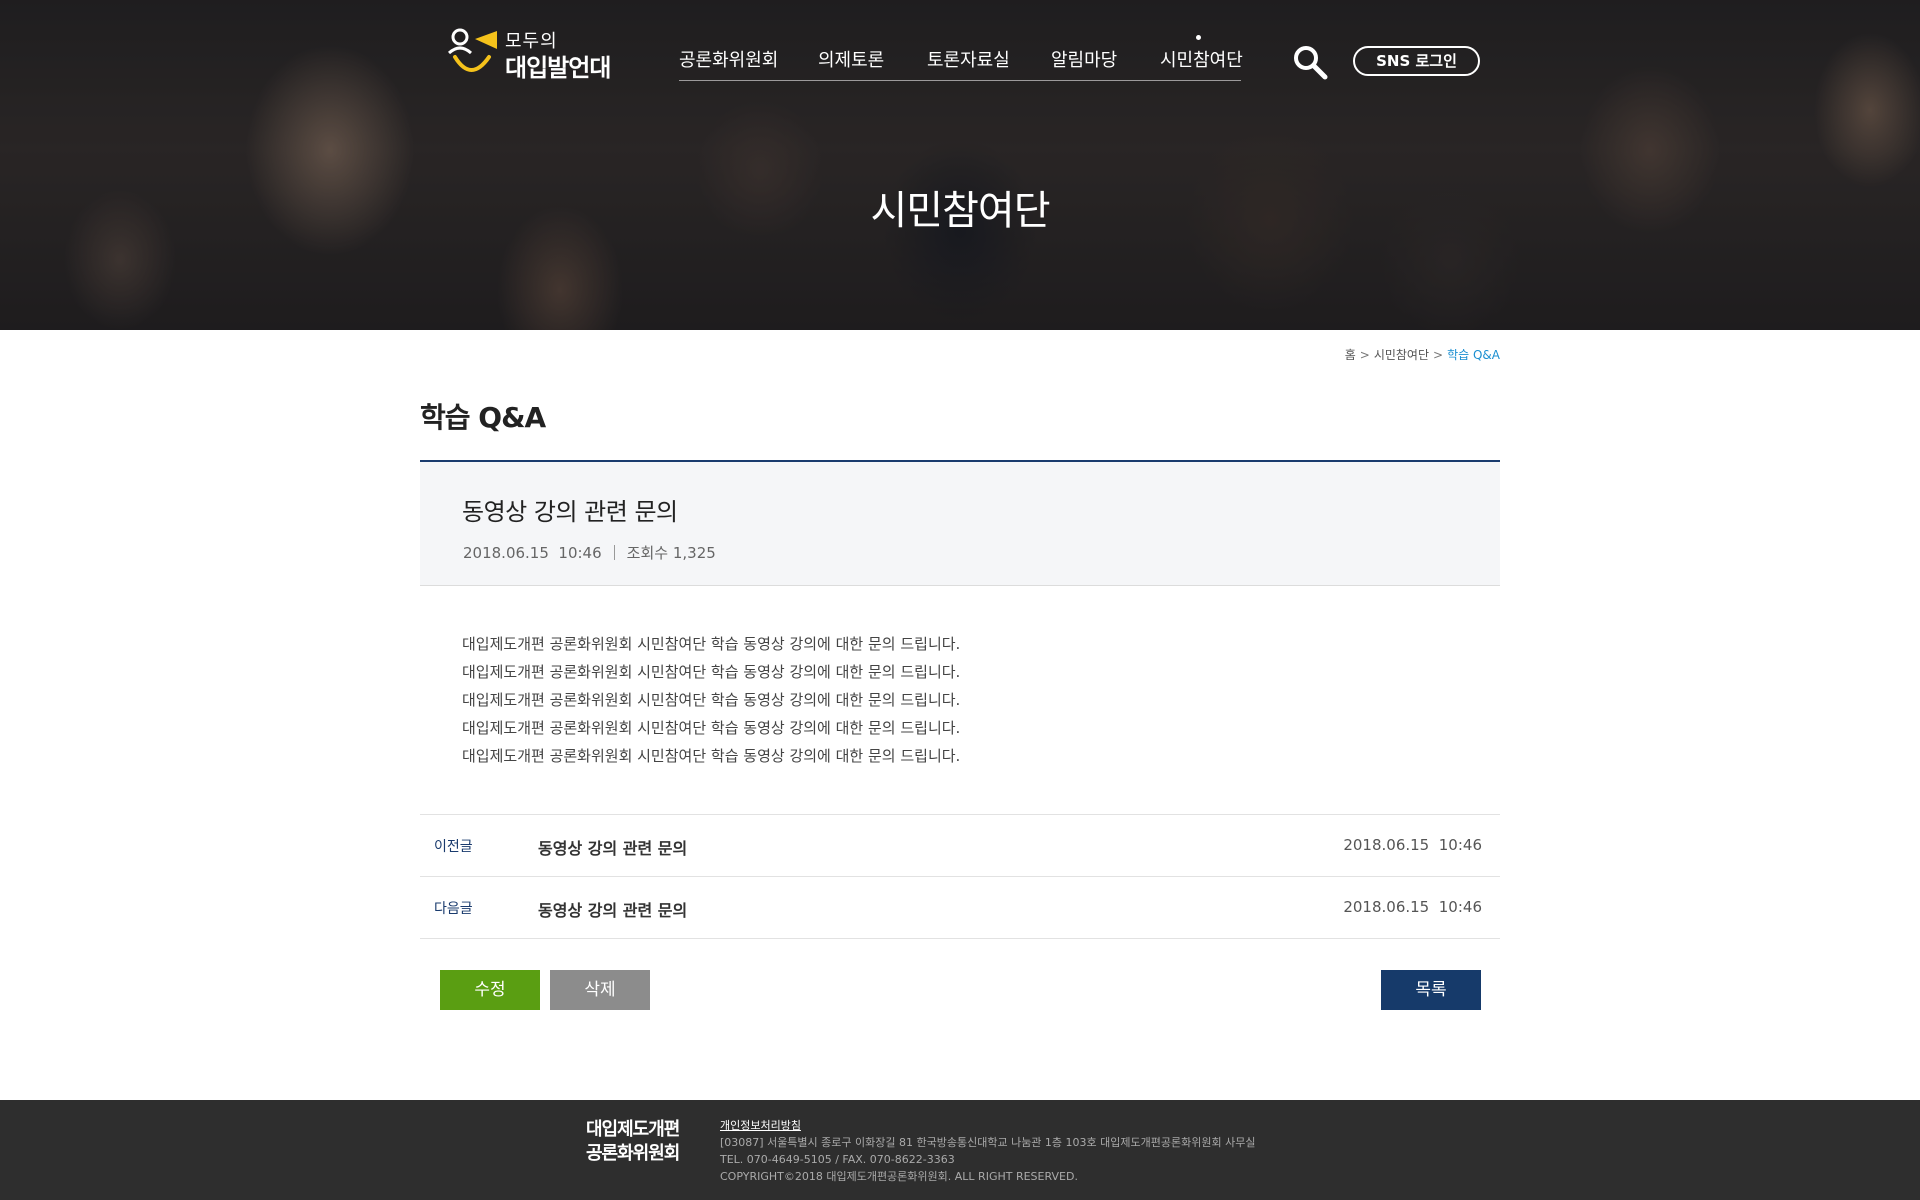  Describe the element at coordinates (490, 990) in the screenshot. I see `edit-button: 수정` at that location.